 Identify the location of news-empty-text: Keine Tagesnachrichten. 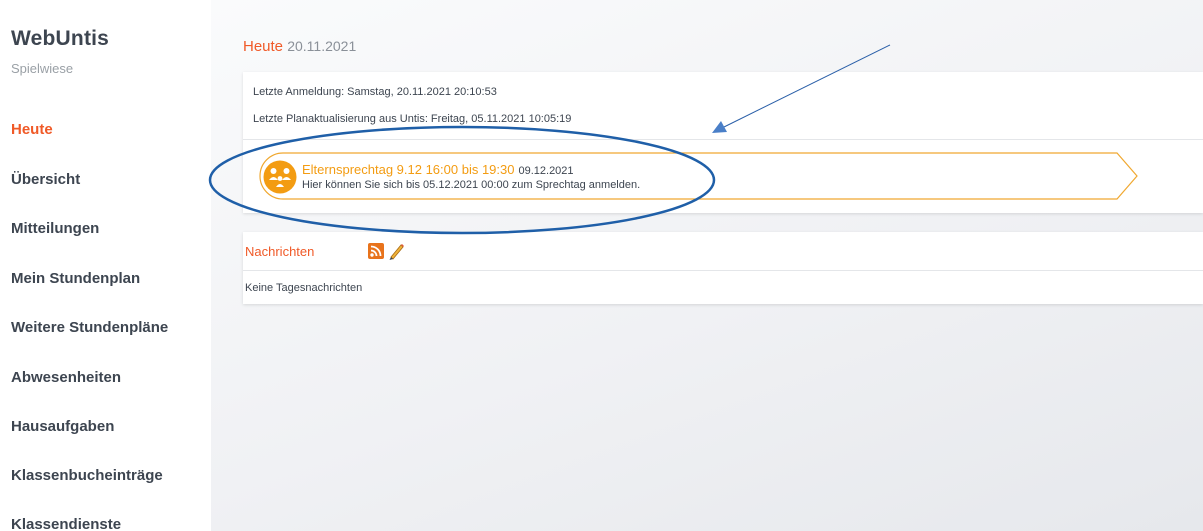
(304, 288).